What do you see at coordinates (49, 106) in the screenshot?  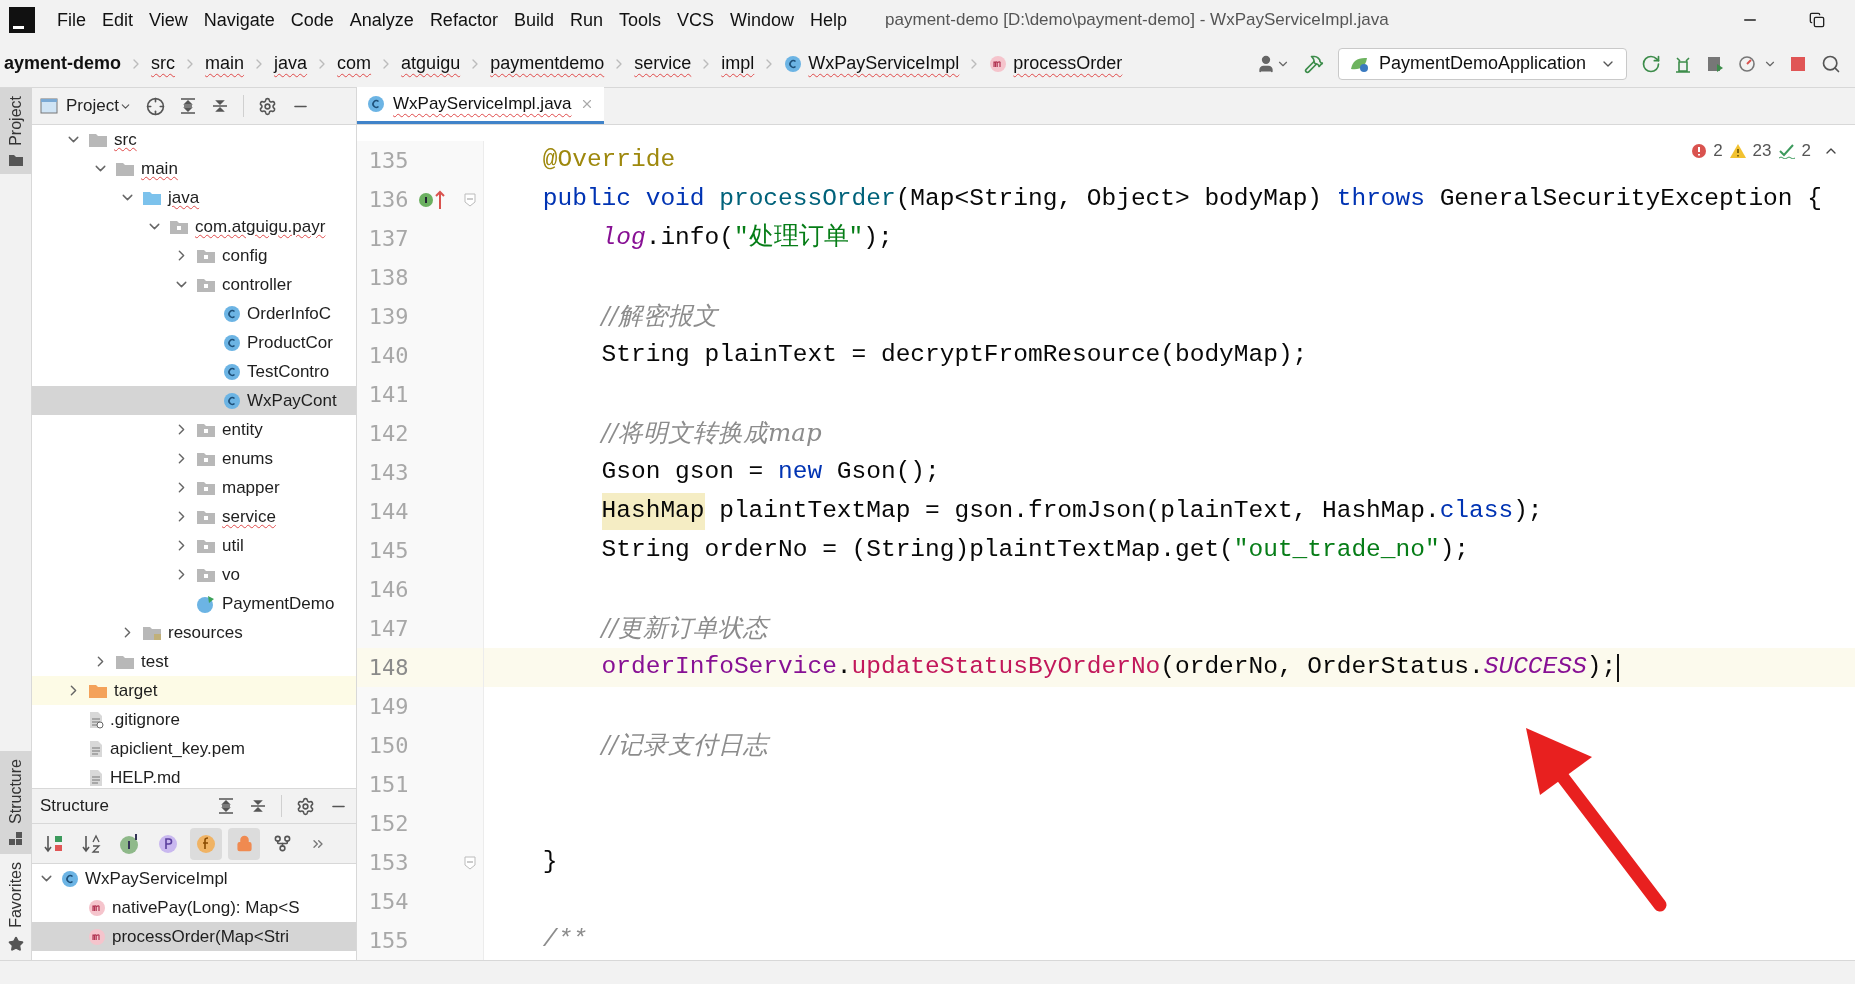 I see `project-view-icon` at bounding box center [49, 106].